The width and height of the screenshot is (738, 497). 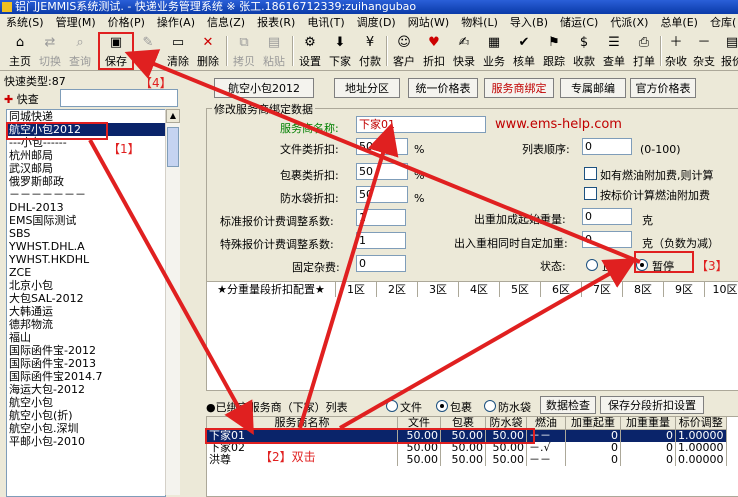 What do you see at coordinates (421, 124) in the screenshot?
I see `provider-name-field: 下家01` at bounding box center [421, 124].